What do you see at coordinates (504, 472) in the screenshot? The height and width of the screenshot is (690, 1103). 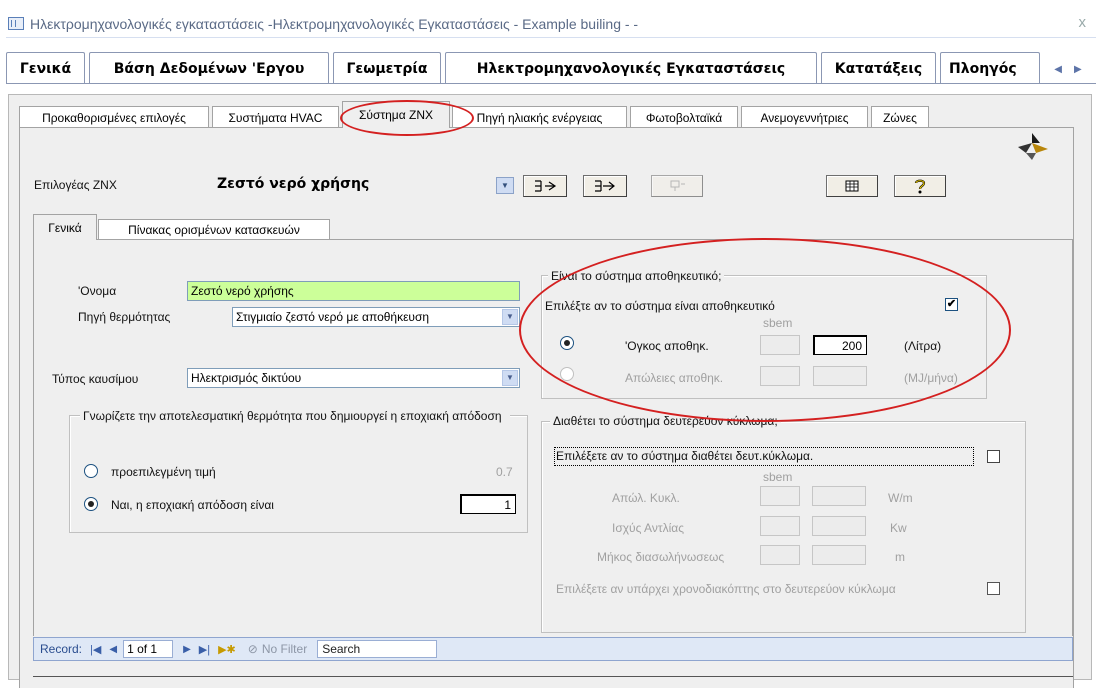 I see `default-value: 0.7` at bounding box center [504, 472].